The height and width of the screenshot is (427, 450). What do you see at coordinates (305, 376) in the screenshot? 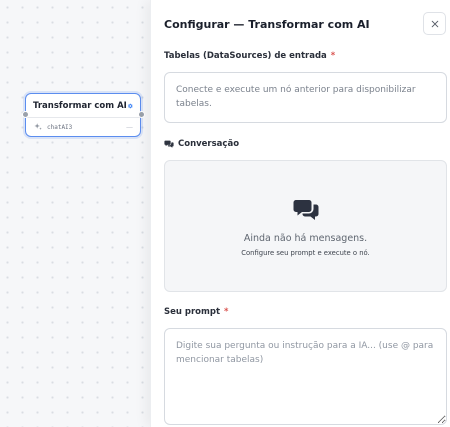
I see `prompt-input` at bounding box center [305, 376].